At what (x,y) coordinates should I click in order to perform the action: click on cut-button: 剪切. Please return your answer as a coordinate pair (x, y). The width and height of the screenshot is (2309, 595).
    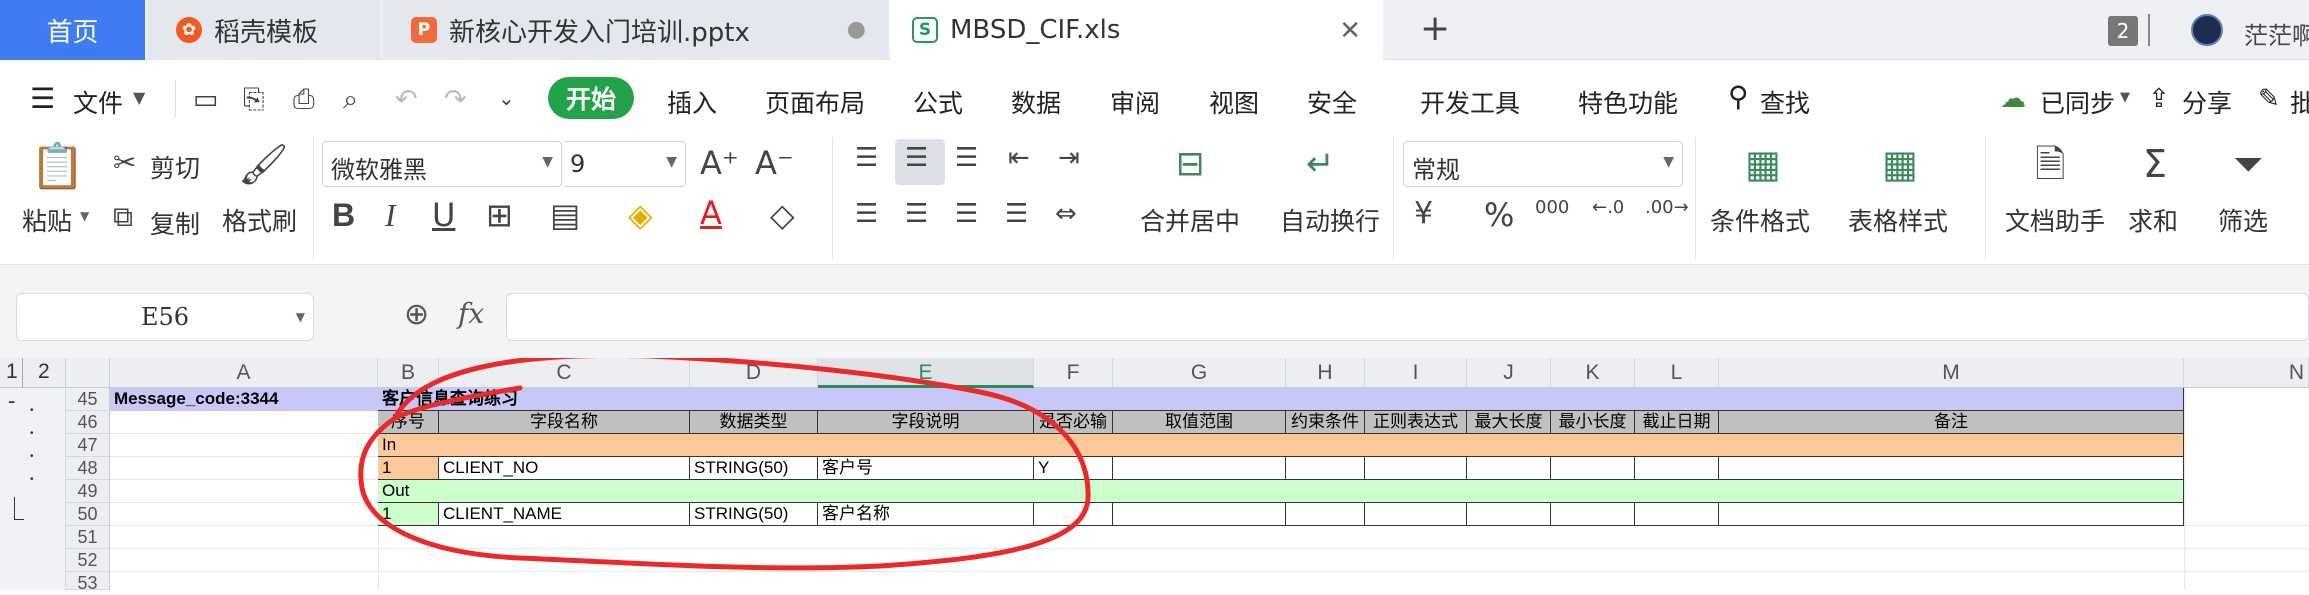
    Looking at the image, I should click on (175, 167).